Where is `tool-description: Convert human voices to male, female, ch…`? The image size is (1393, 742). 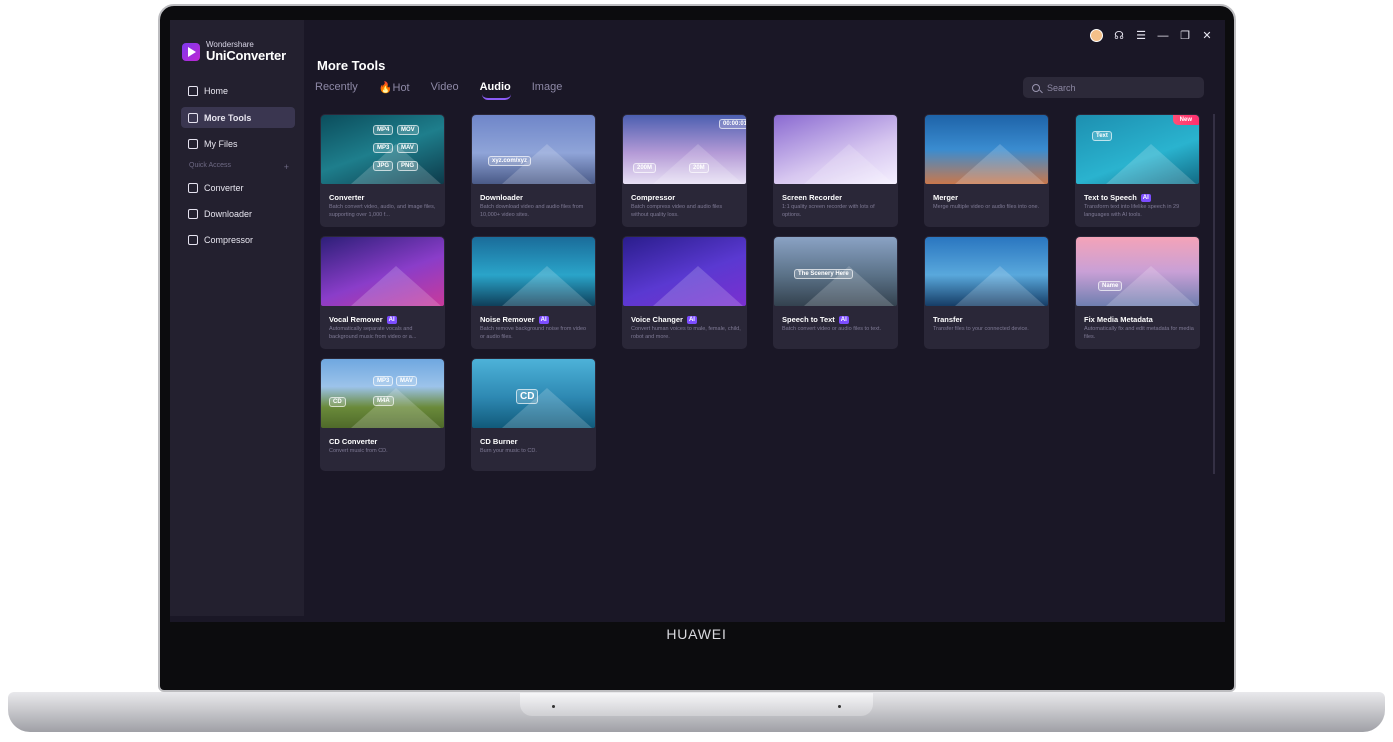
tool-description: Convert human voices to male, female, ch… is located at coordinates (686, 333).